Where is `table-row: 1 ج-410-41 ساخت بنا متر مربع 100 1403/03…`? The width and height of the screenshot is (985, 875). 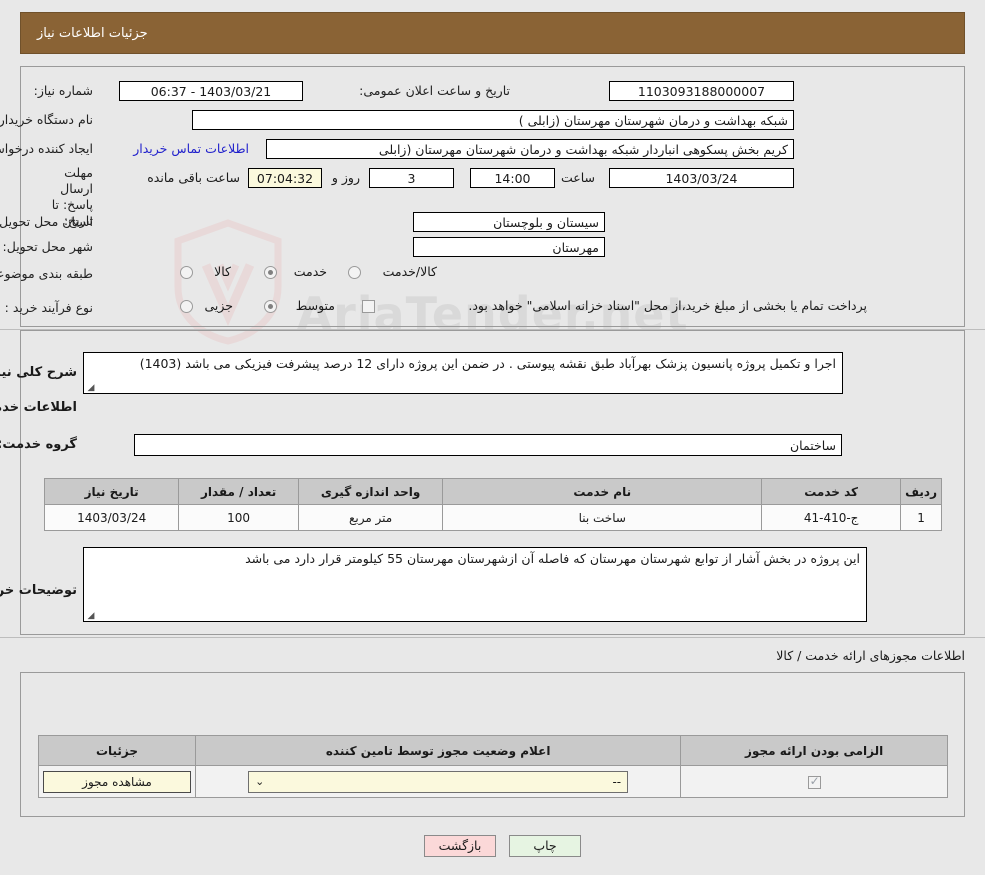
table-row: 1 ج-410-41 ساخت بنا متر مربع 100 1403/03… is located at coordinates (492, 517).